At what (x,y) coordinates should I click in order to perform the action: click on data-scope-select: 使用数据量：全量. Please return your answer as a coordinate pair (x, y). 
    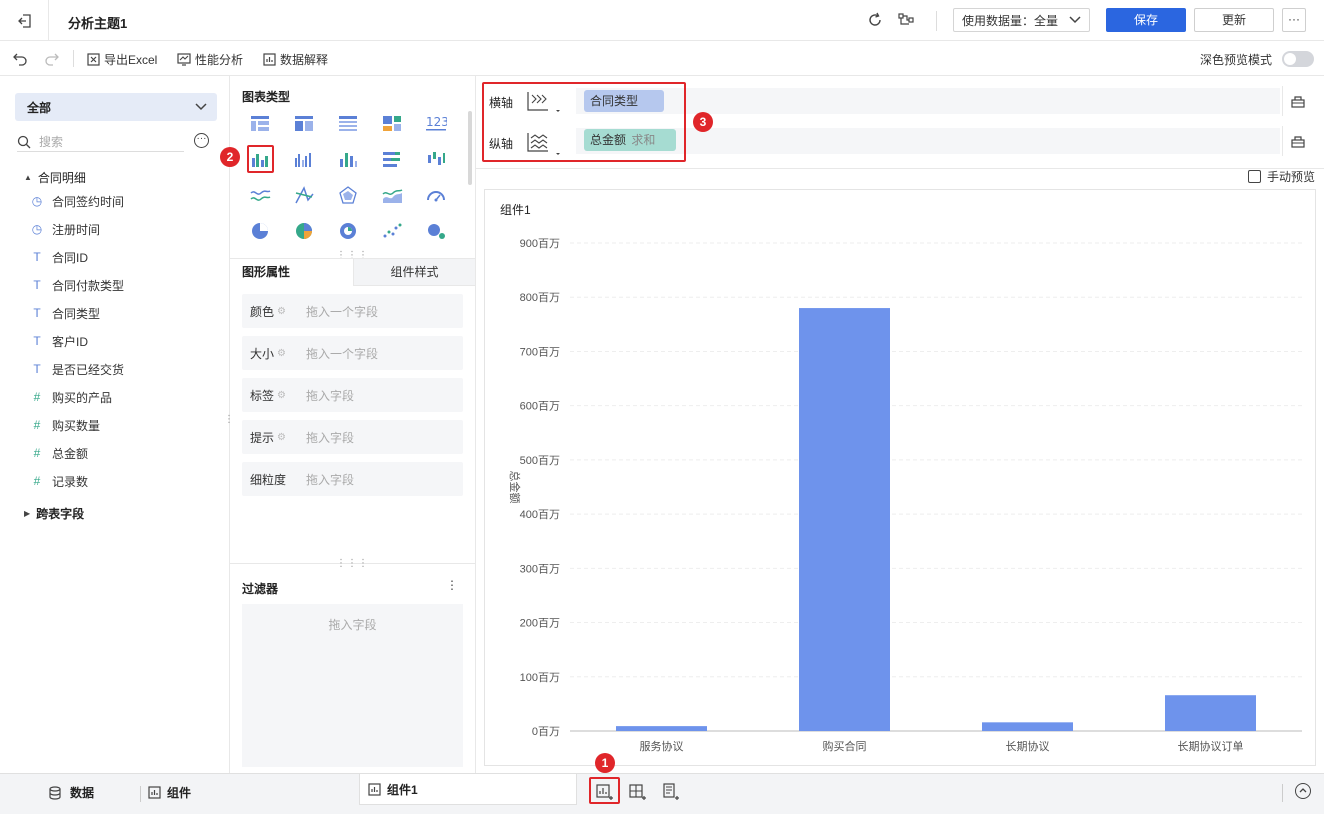
    Looking at the image, I should click on (1021, 20).